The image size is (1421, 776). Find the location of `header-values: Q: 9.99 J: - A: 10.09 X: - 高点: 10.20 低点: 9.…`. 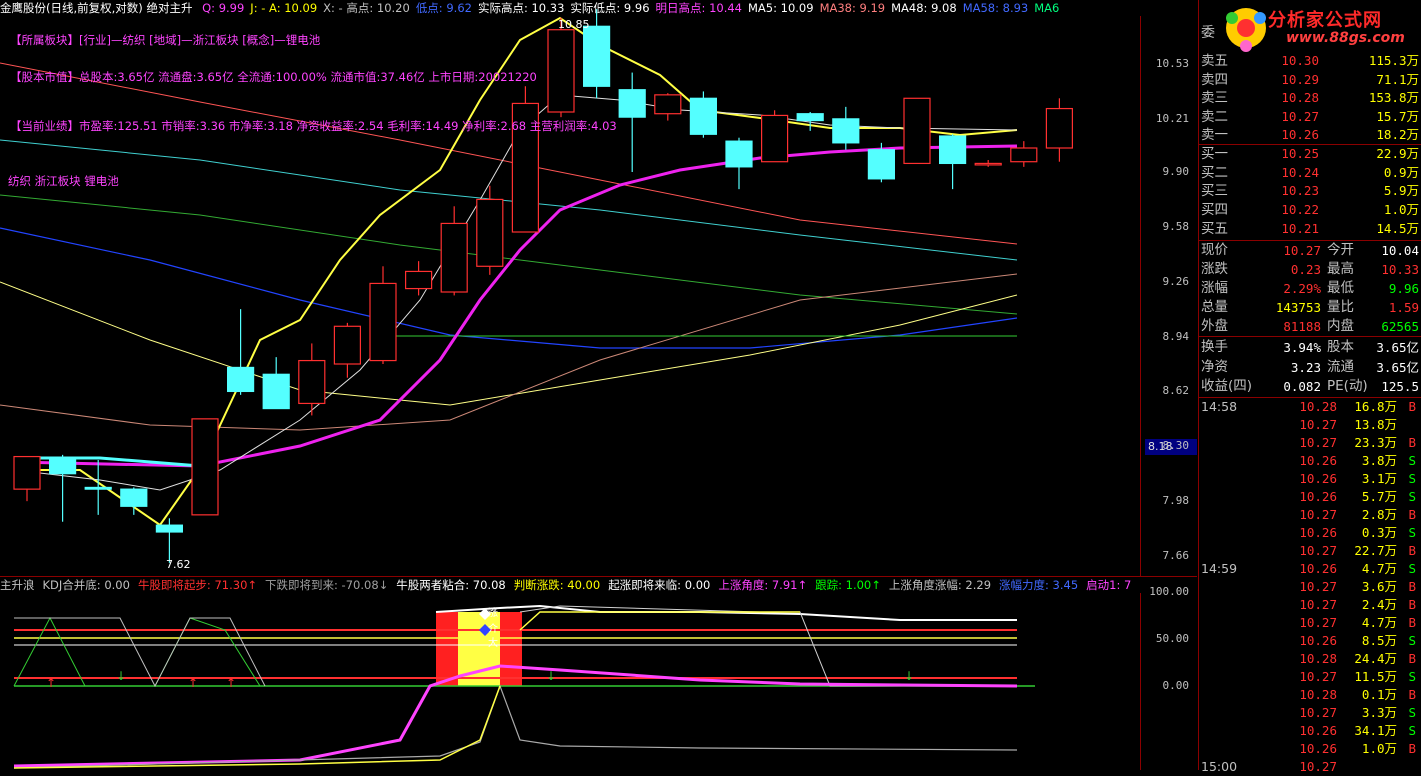

header-values: Q: 9.99 J: - A: 10.09 X: - 高点: 10.20 低点: 9.… is located at coordinates (633, 8).